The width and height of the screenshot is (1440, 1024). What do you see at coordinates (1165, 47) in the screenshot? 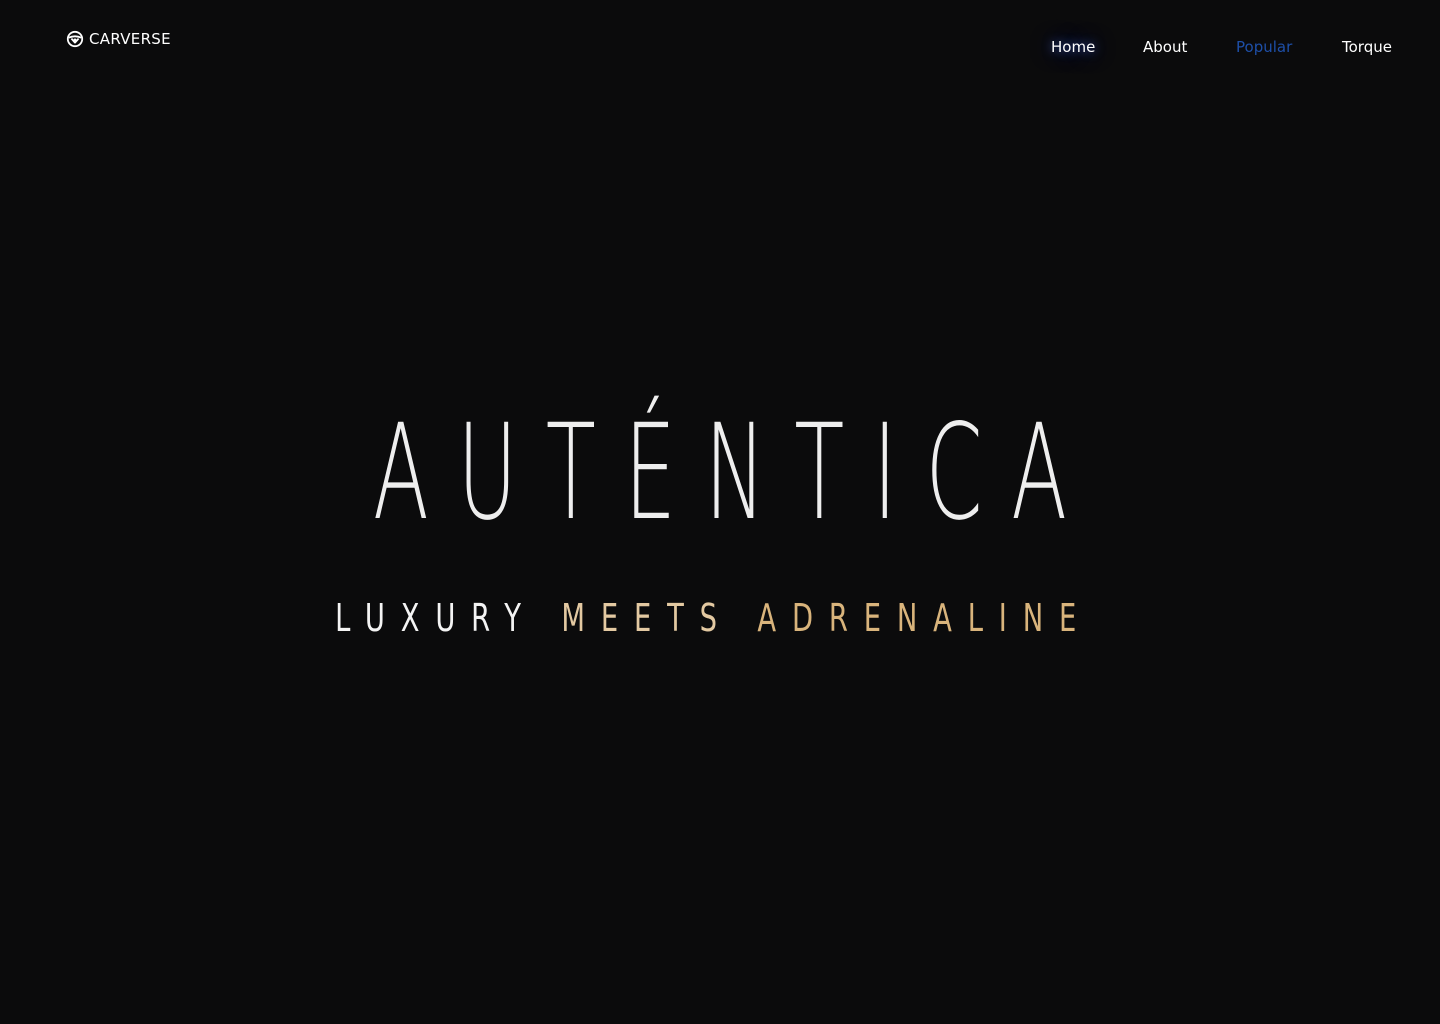
I see `nav-link-about: About` at bounding box center [1165, 47].